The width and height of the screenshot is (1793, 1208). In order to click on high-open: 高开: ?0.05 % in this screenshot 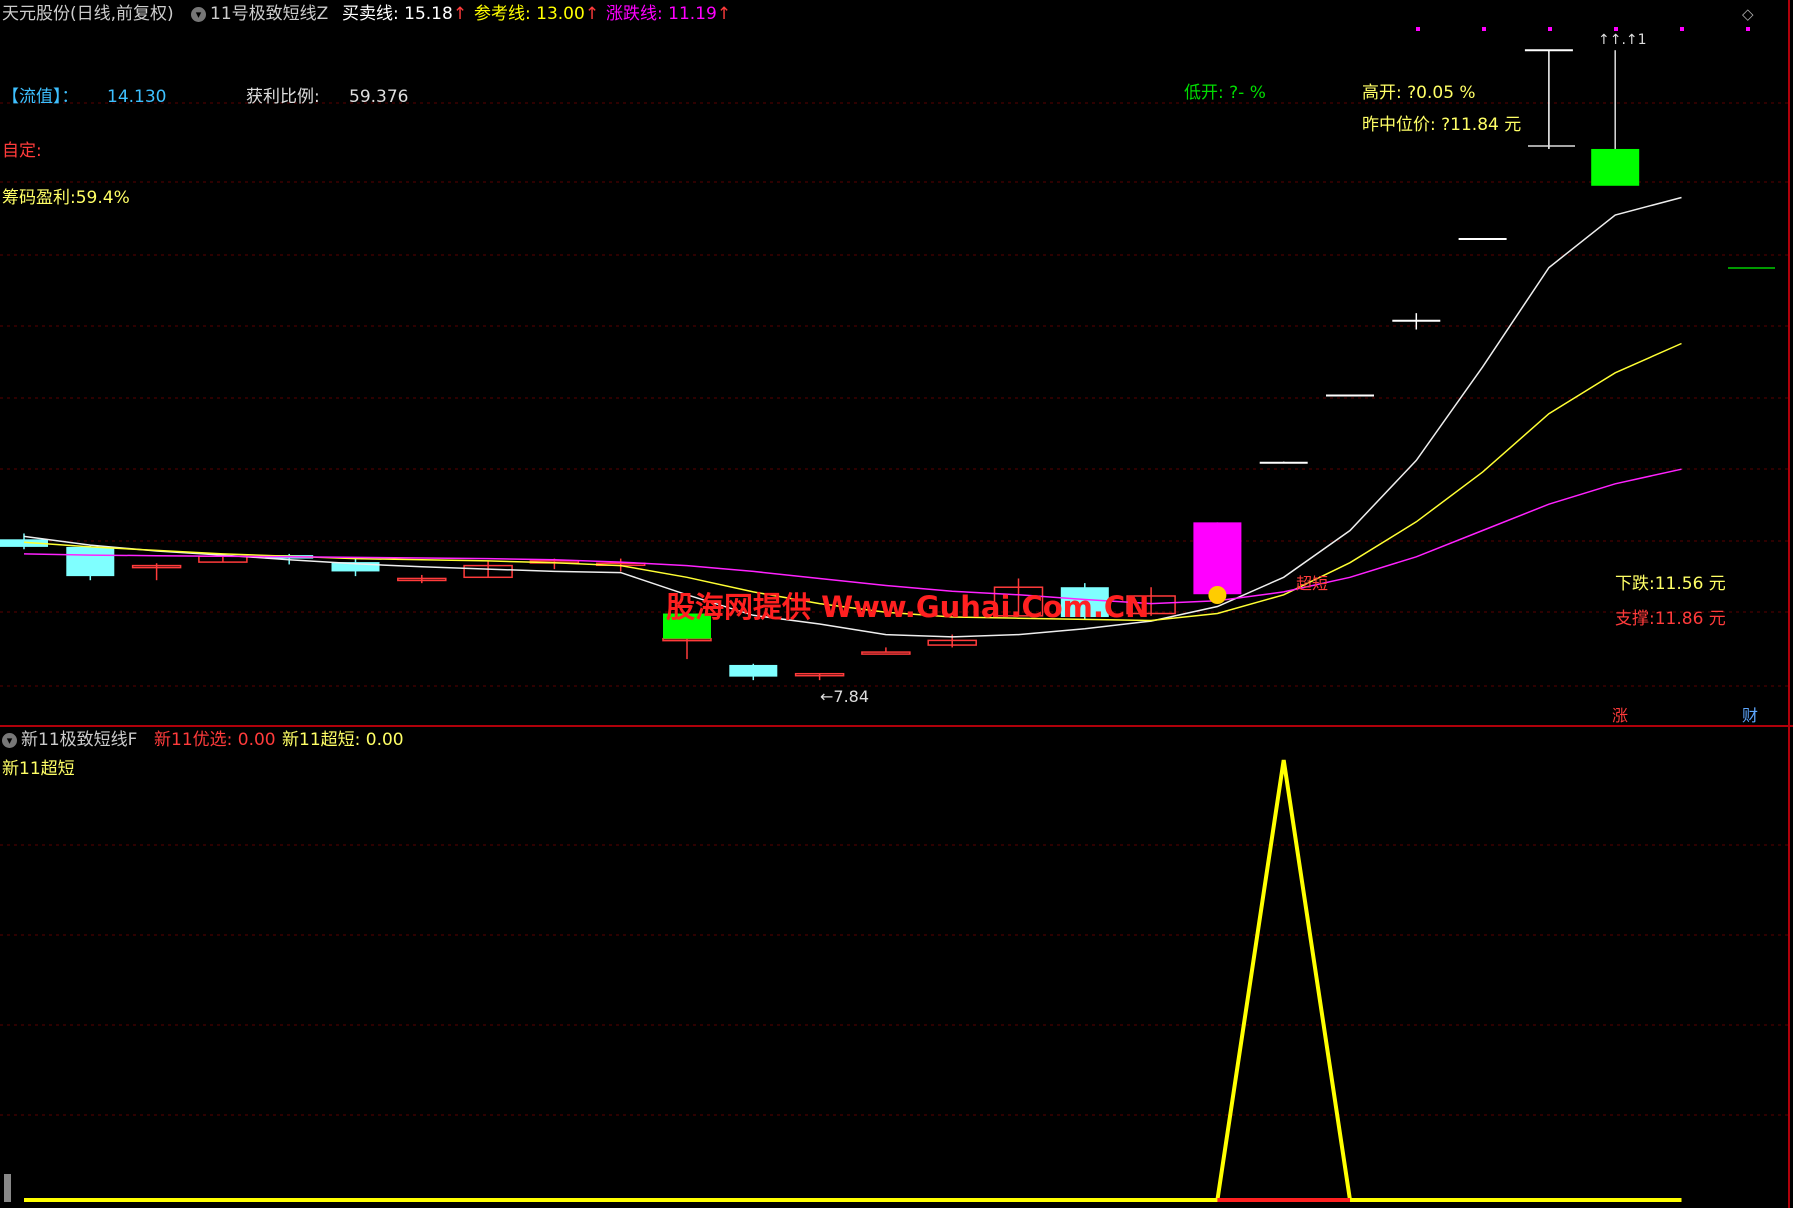, I will do `click(1419, 93)`.